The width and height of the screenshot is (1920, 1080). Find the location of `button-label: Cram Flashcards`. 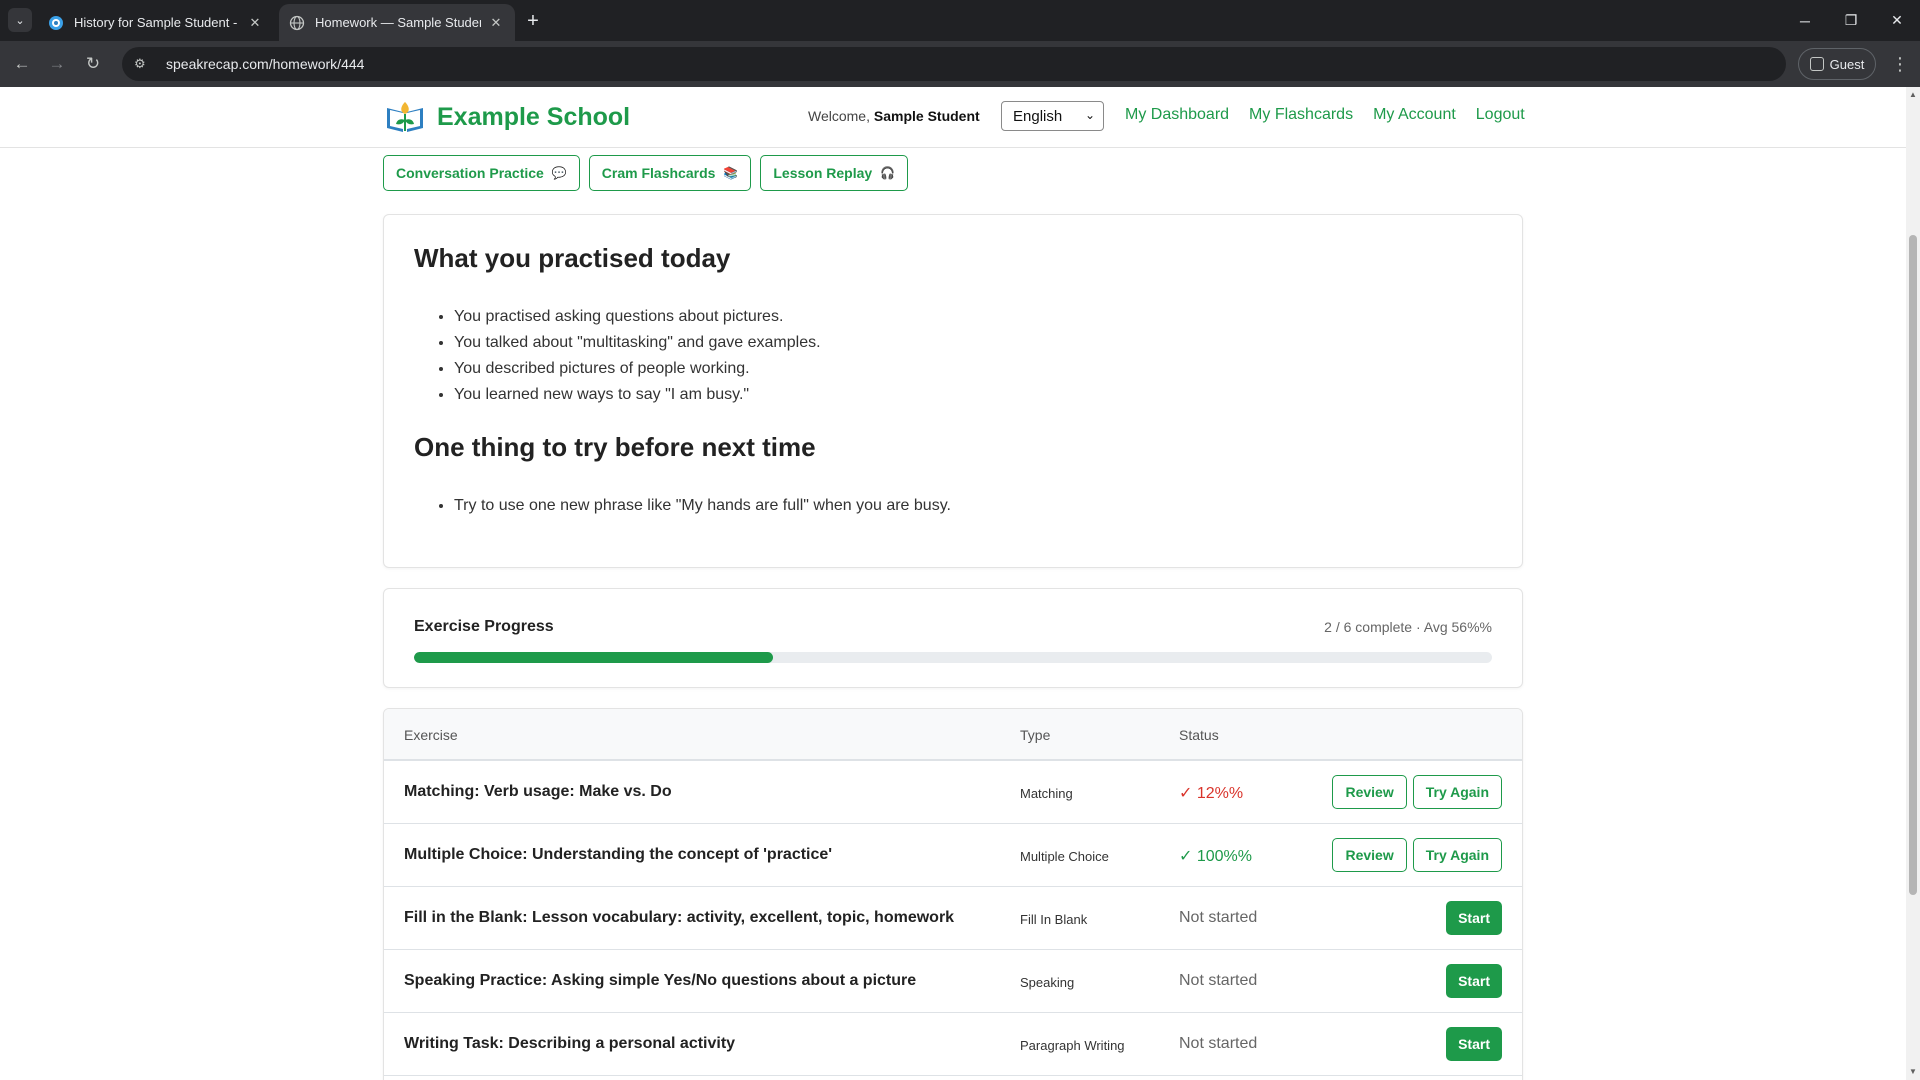

button-label: Cram Flashcards is located at coordinates (658, 173).